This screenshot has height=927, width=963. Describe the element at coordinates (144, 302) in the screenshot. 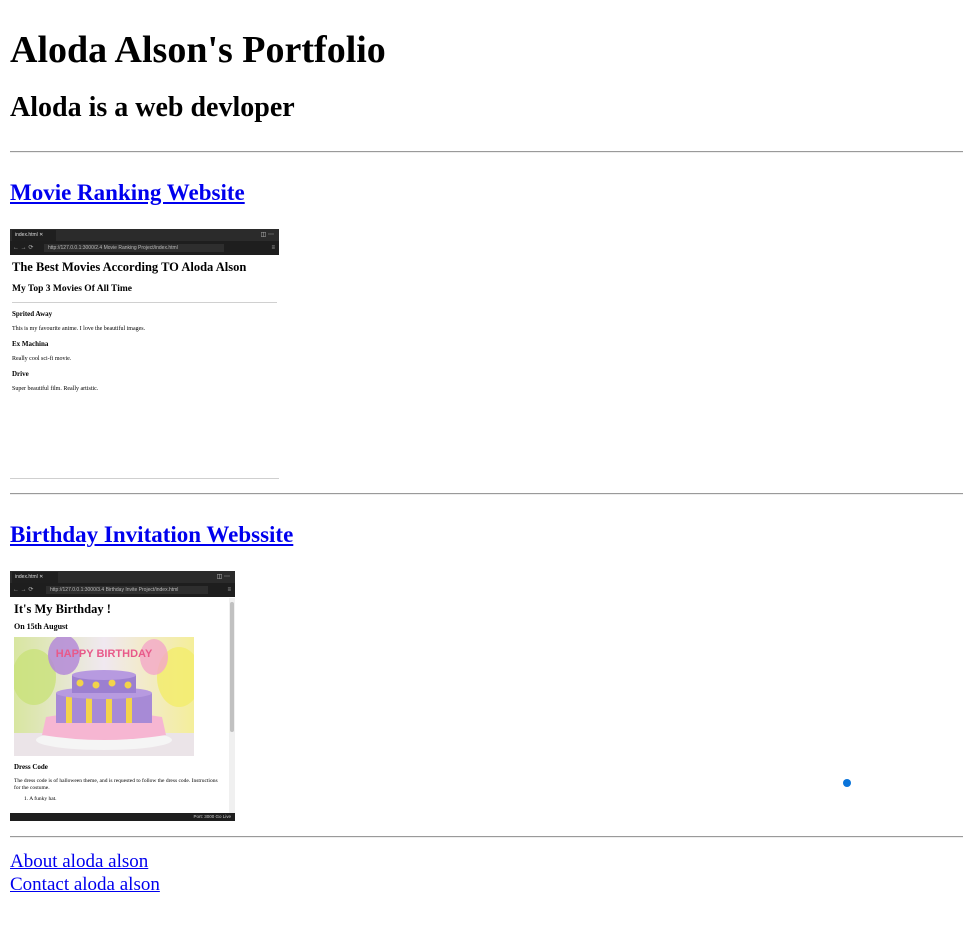

I see `preview-divider` at that location.